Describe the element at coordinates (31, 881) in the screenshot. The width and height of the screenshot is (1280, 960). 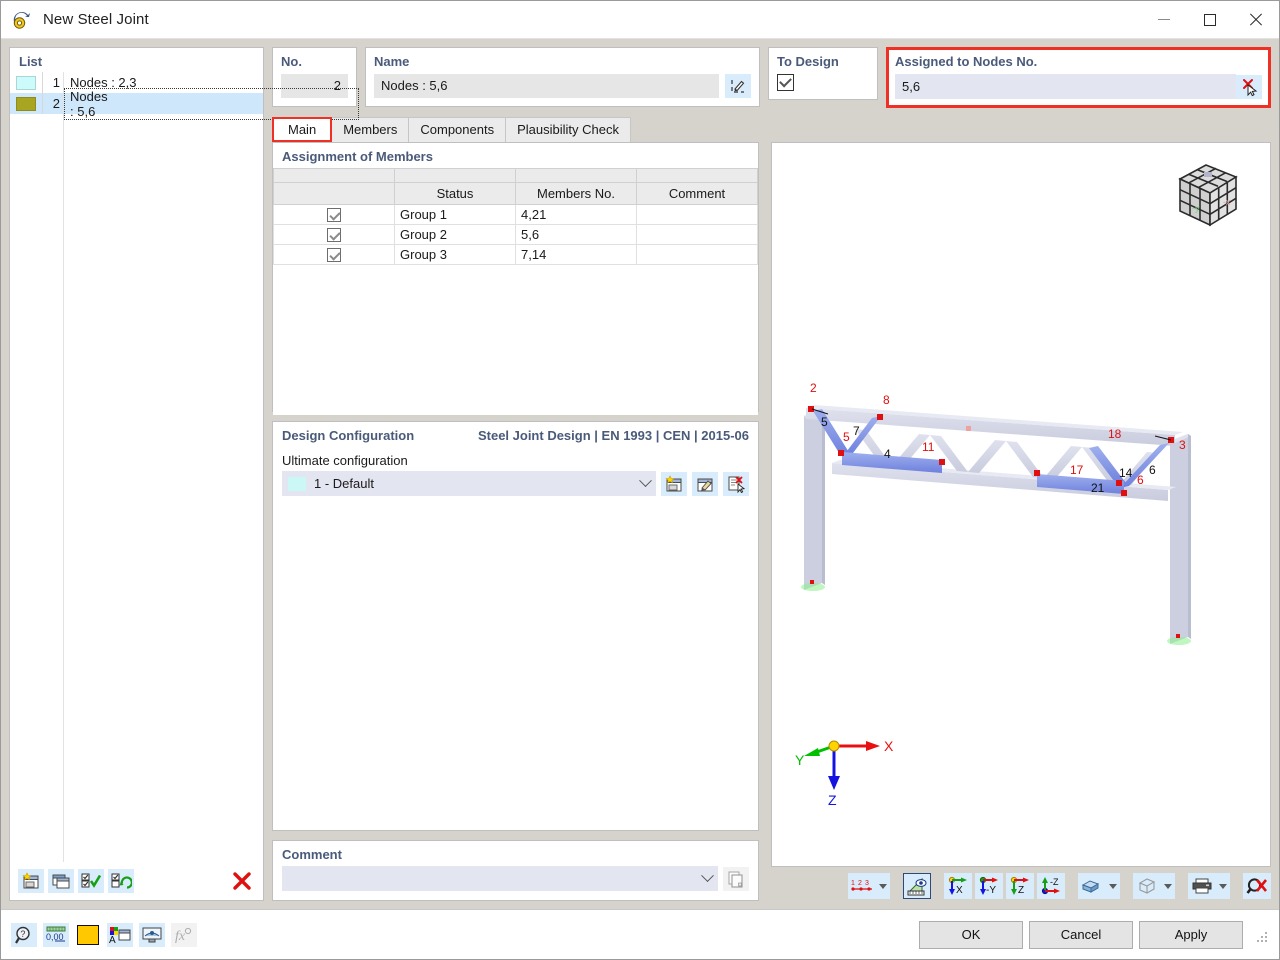
I see `new-joint-button` at that location.